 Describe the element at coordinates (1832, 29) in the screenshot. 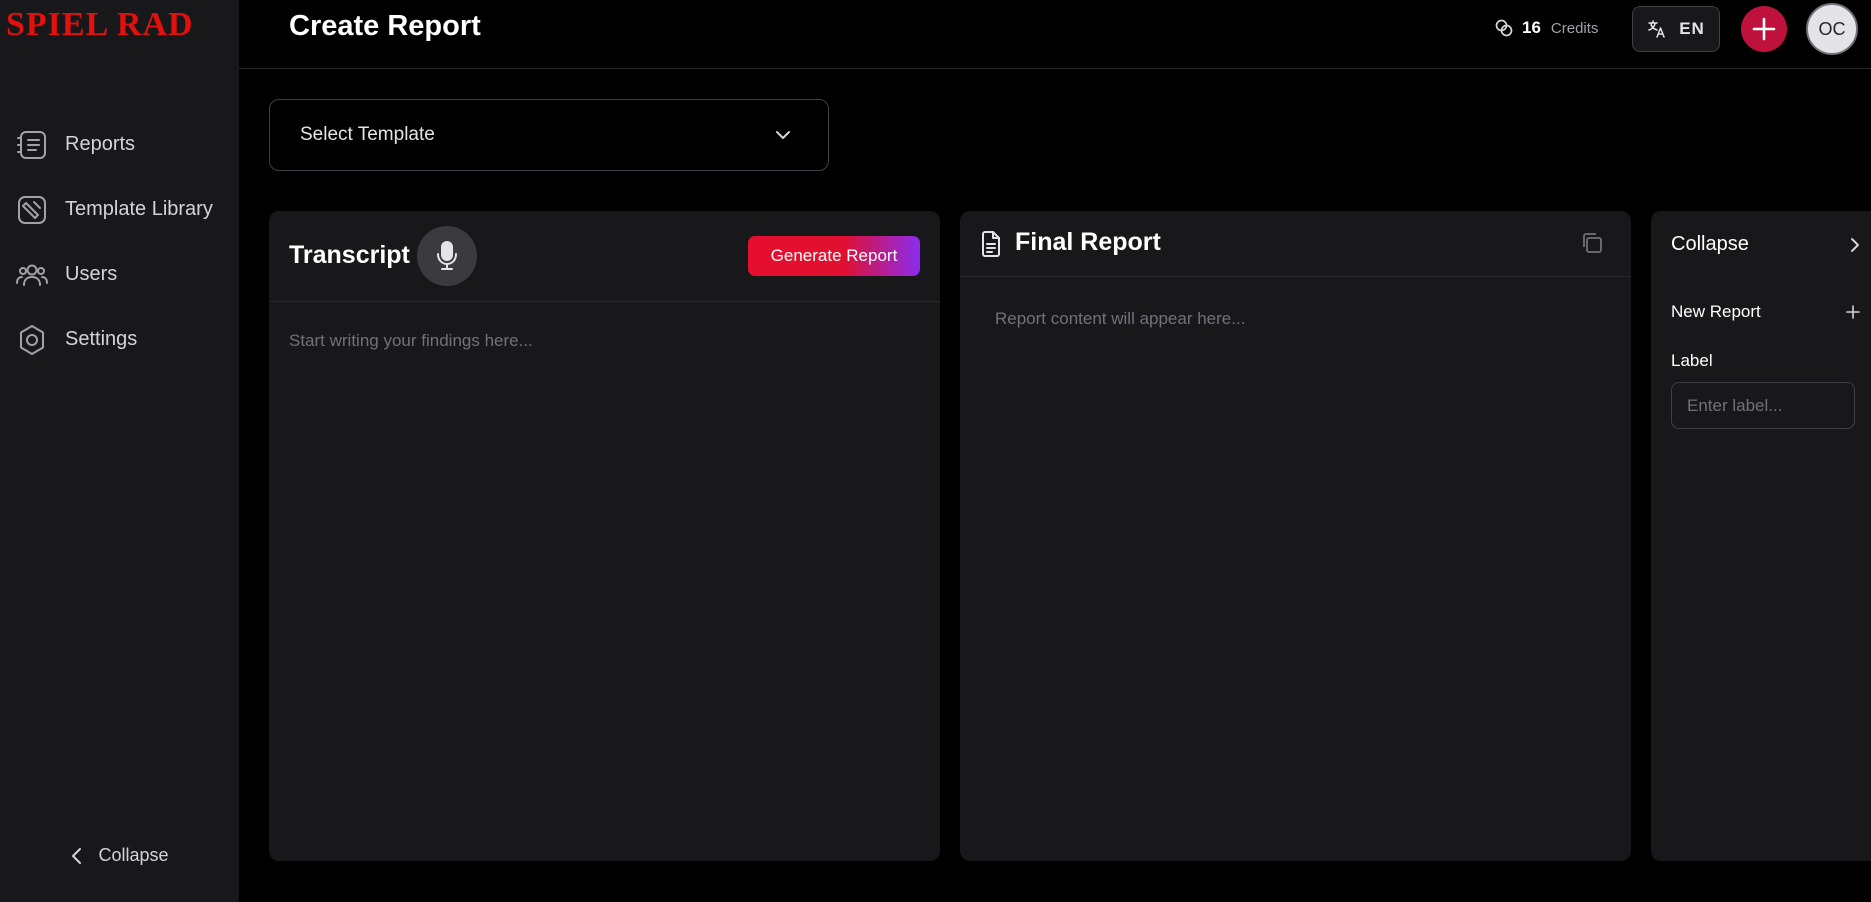

I see `avatar: OC` at that location.